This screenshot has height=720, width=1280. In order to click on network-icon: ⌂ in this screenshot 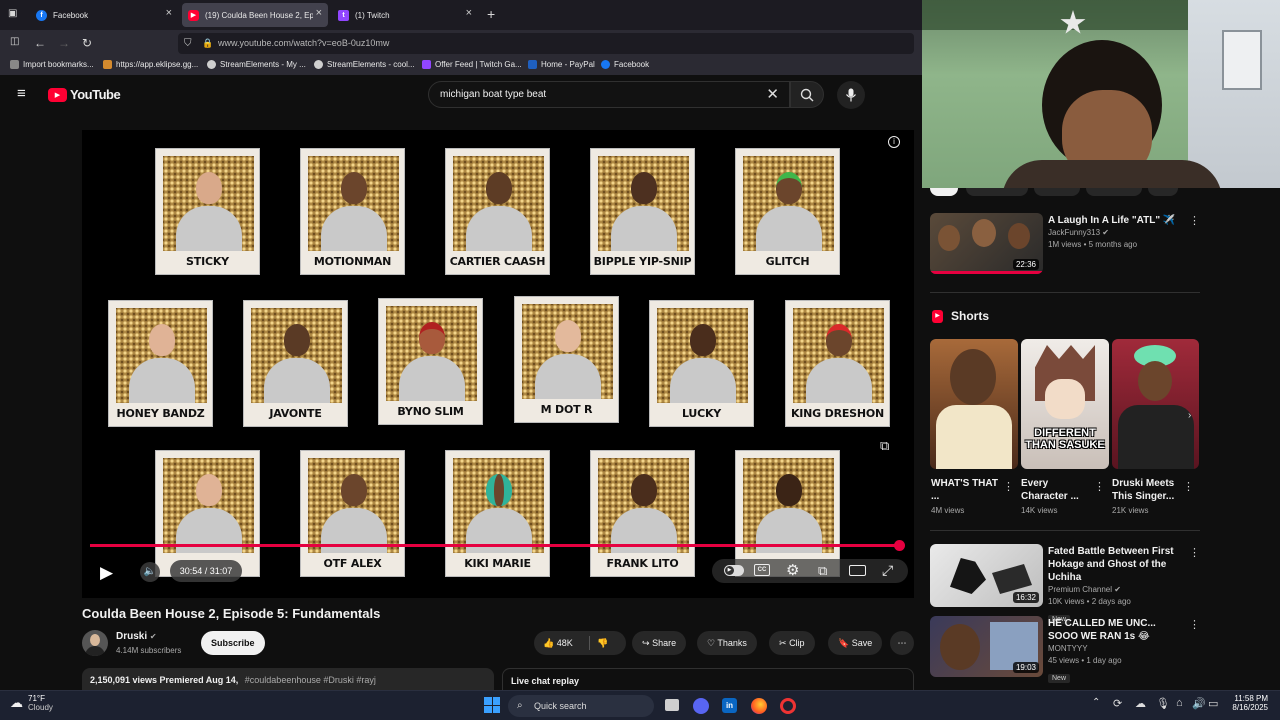, I will do `click(1179, 703)`.